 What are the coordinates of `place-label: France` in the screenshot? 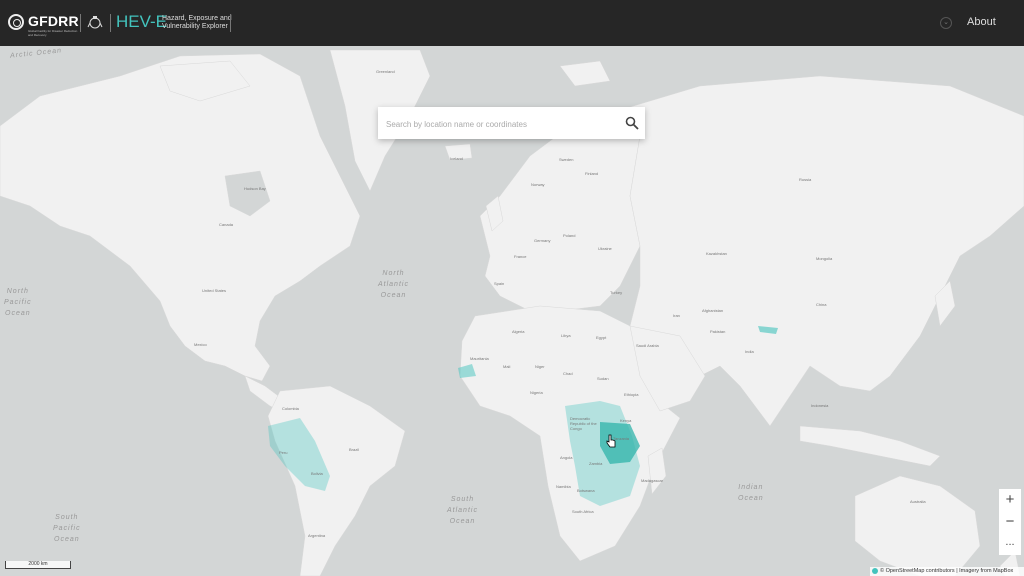 It's located at (520, 256).